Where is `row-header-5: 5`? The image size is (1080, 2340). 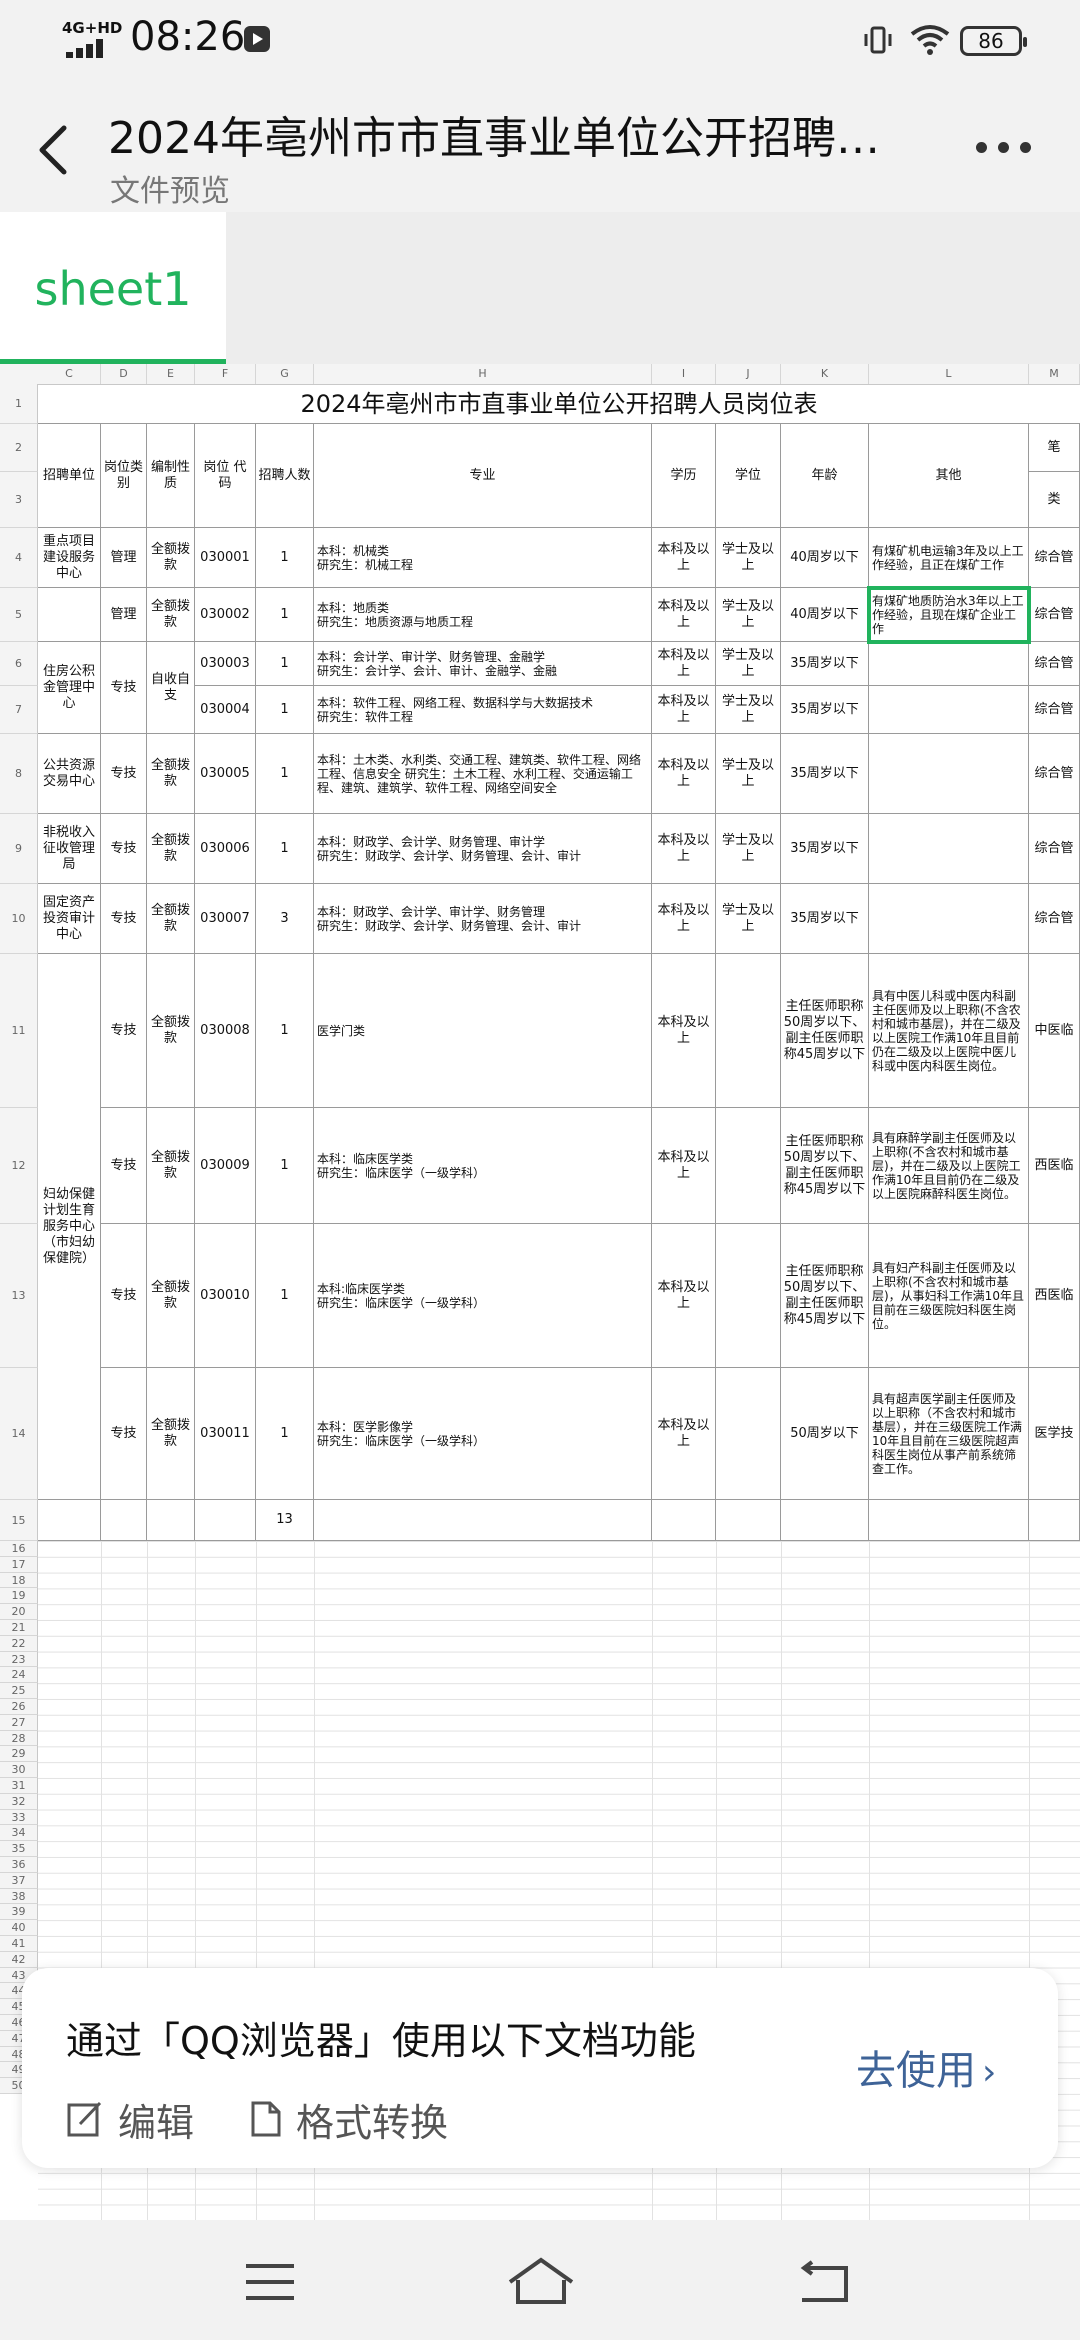
row-header-5: 5 is located at coordinates (19, 615).